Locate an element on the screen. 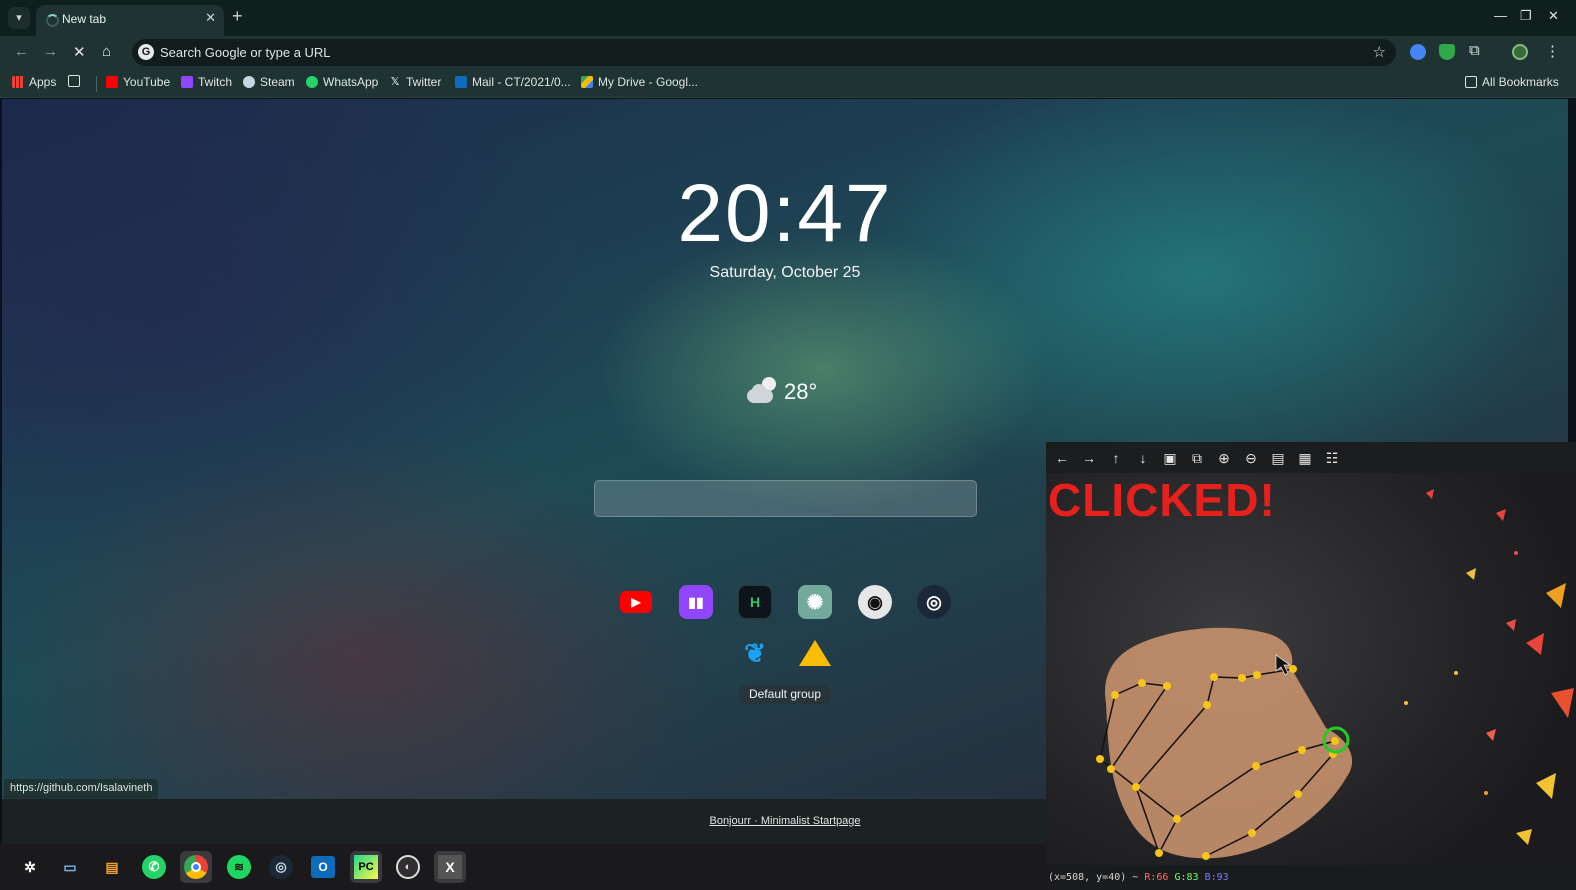 The image size is (1576, 890). twitch-icon: ▮▮ is located at coordinates (696, 601).